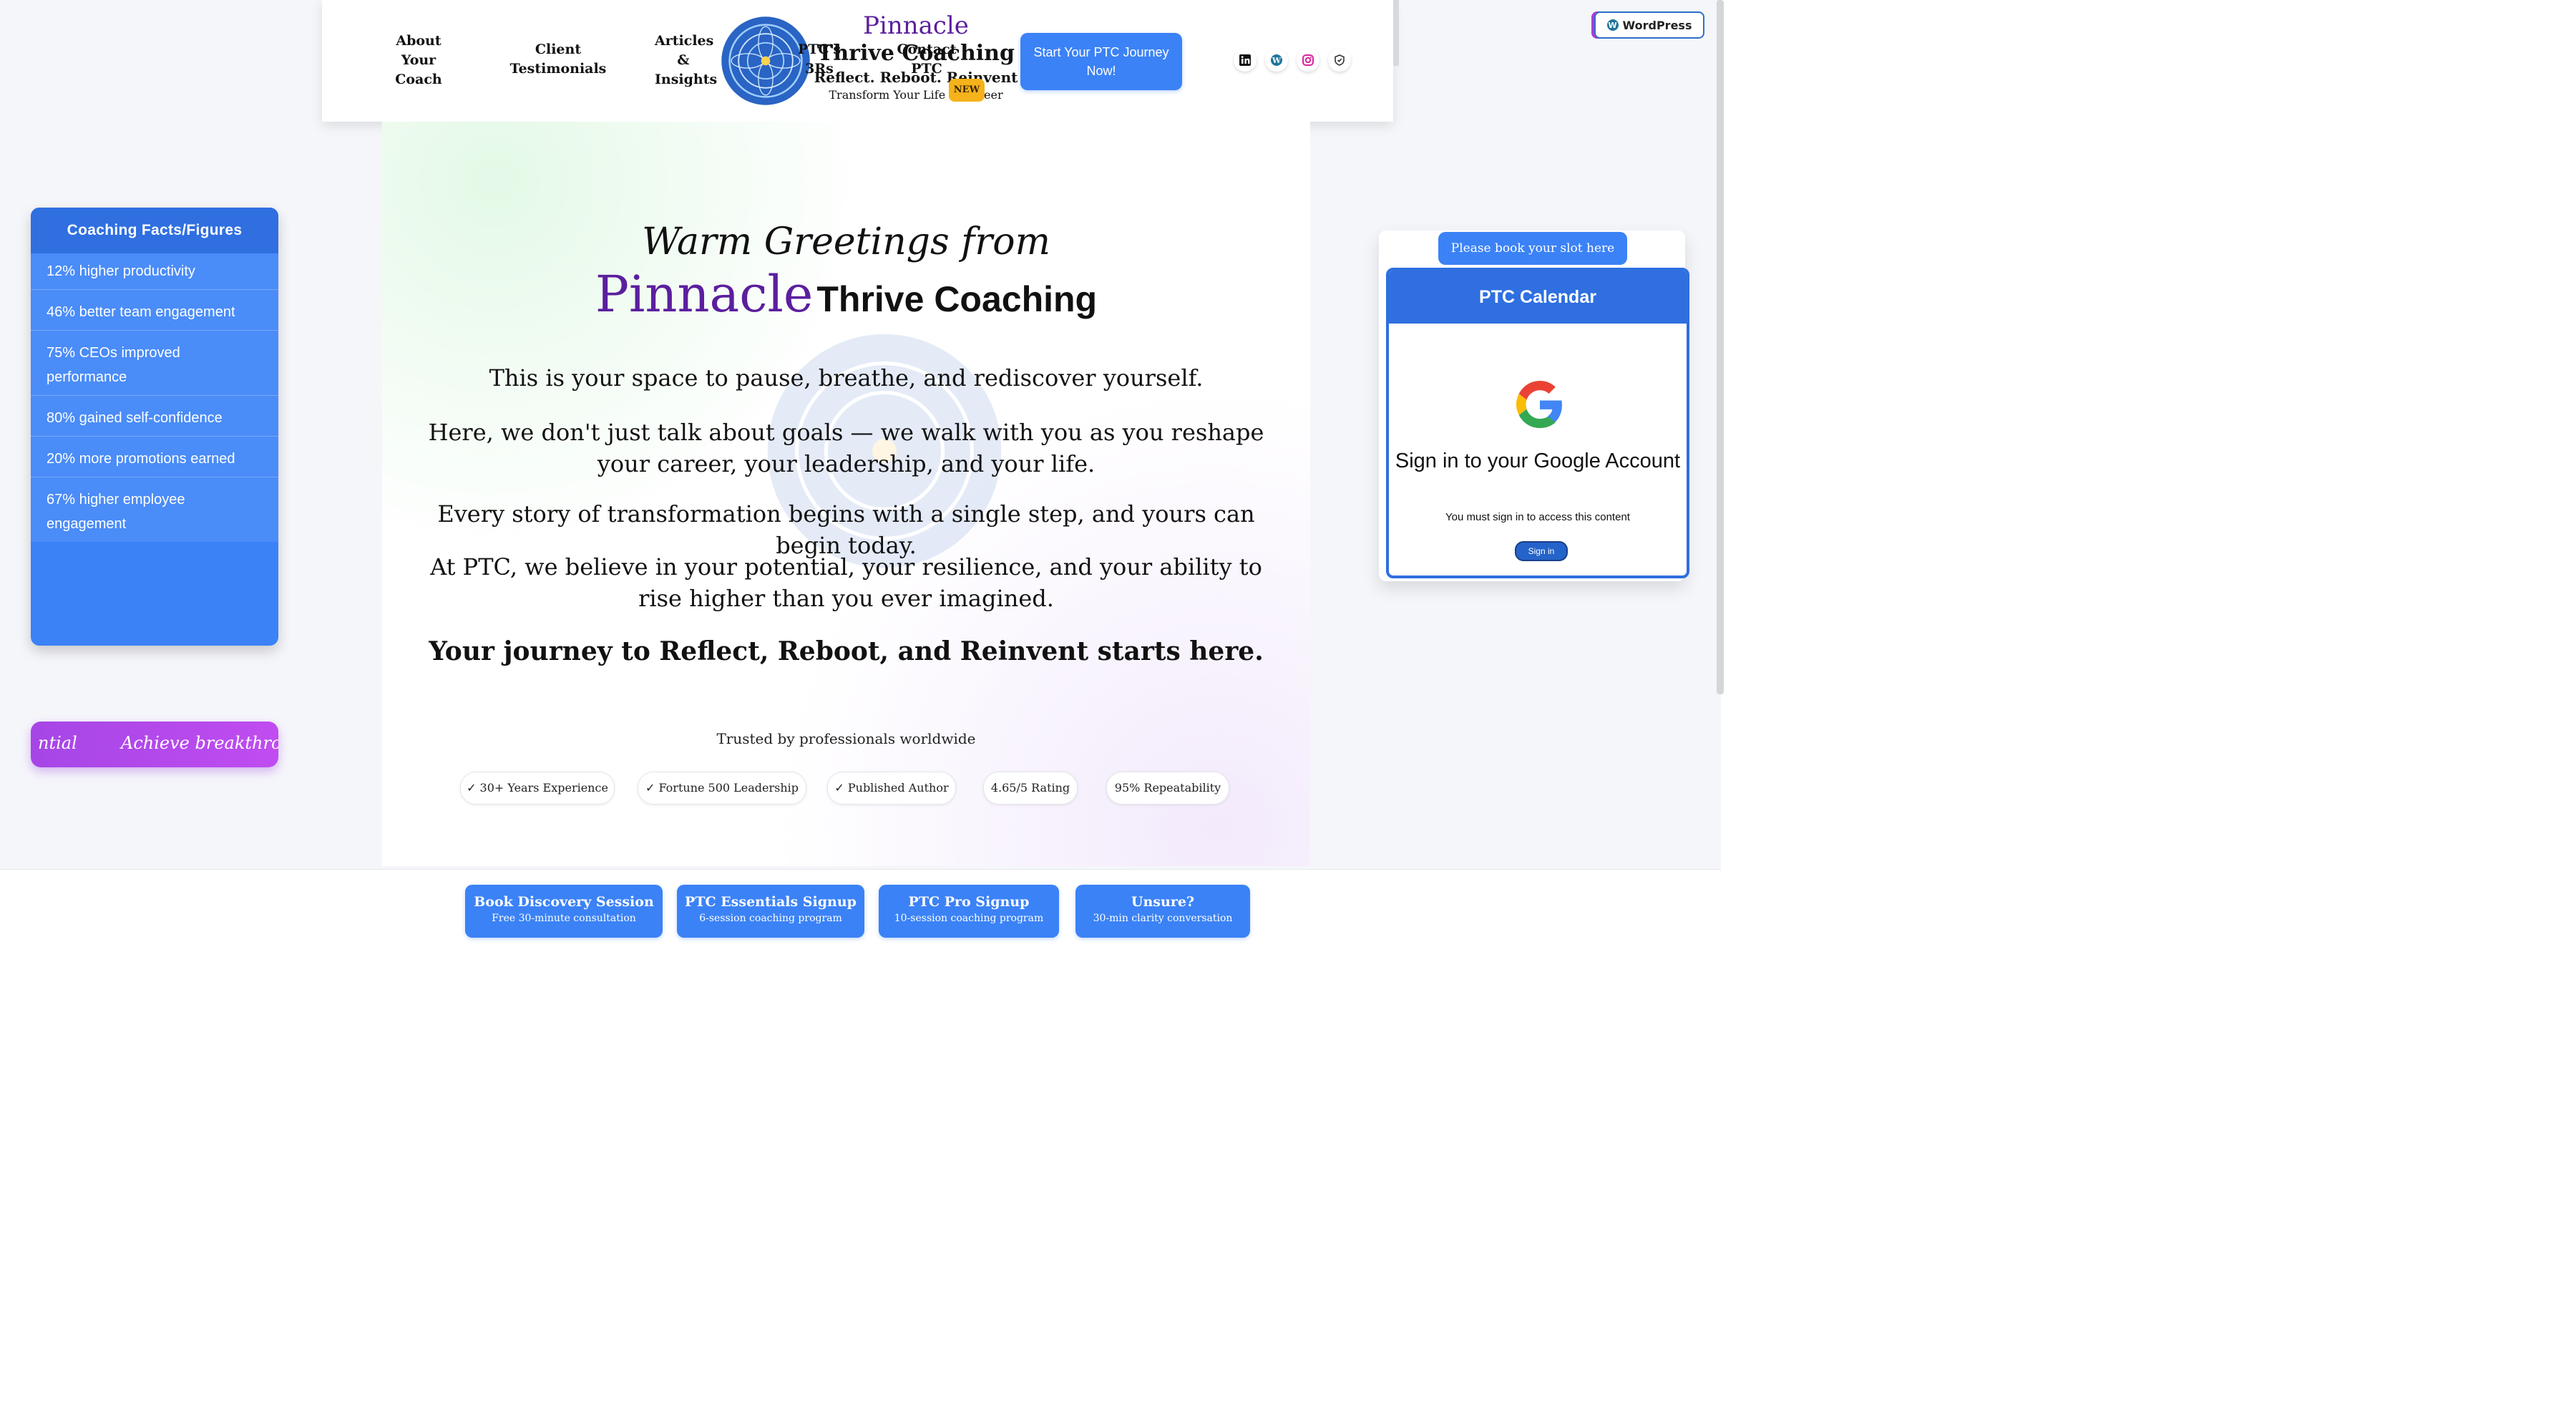 The height and width of the screenshot is (1423, 2576). Describe the element at coordinates (1537, 517) in the screenshot. I see `signin-note: You must sign in to access this content` at that location.